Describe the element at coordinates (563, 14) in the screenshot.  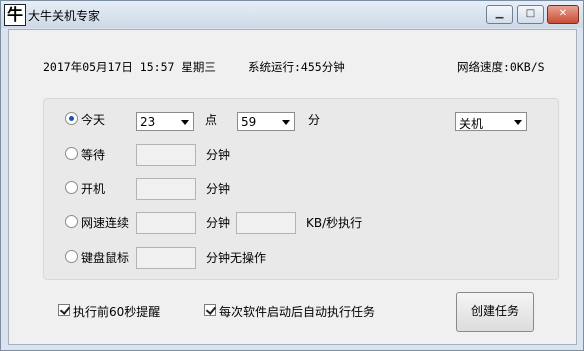
I see `close-button: ✕` at that location.